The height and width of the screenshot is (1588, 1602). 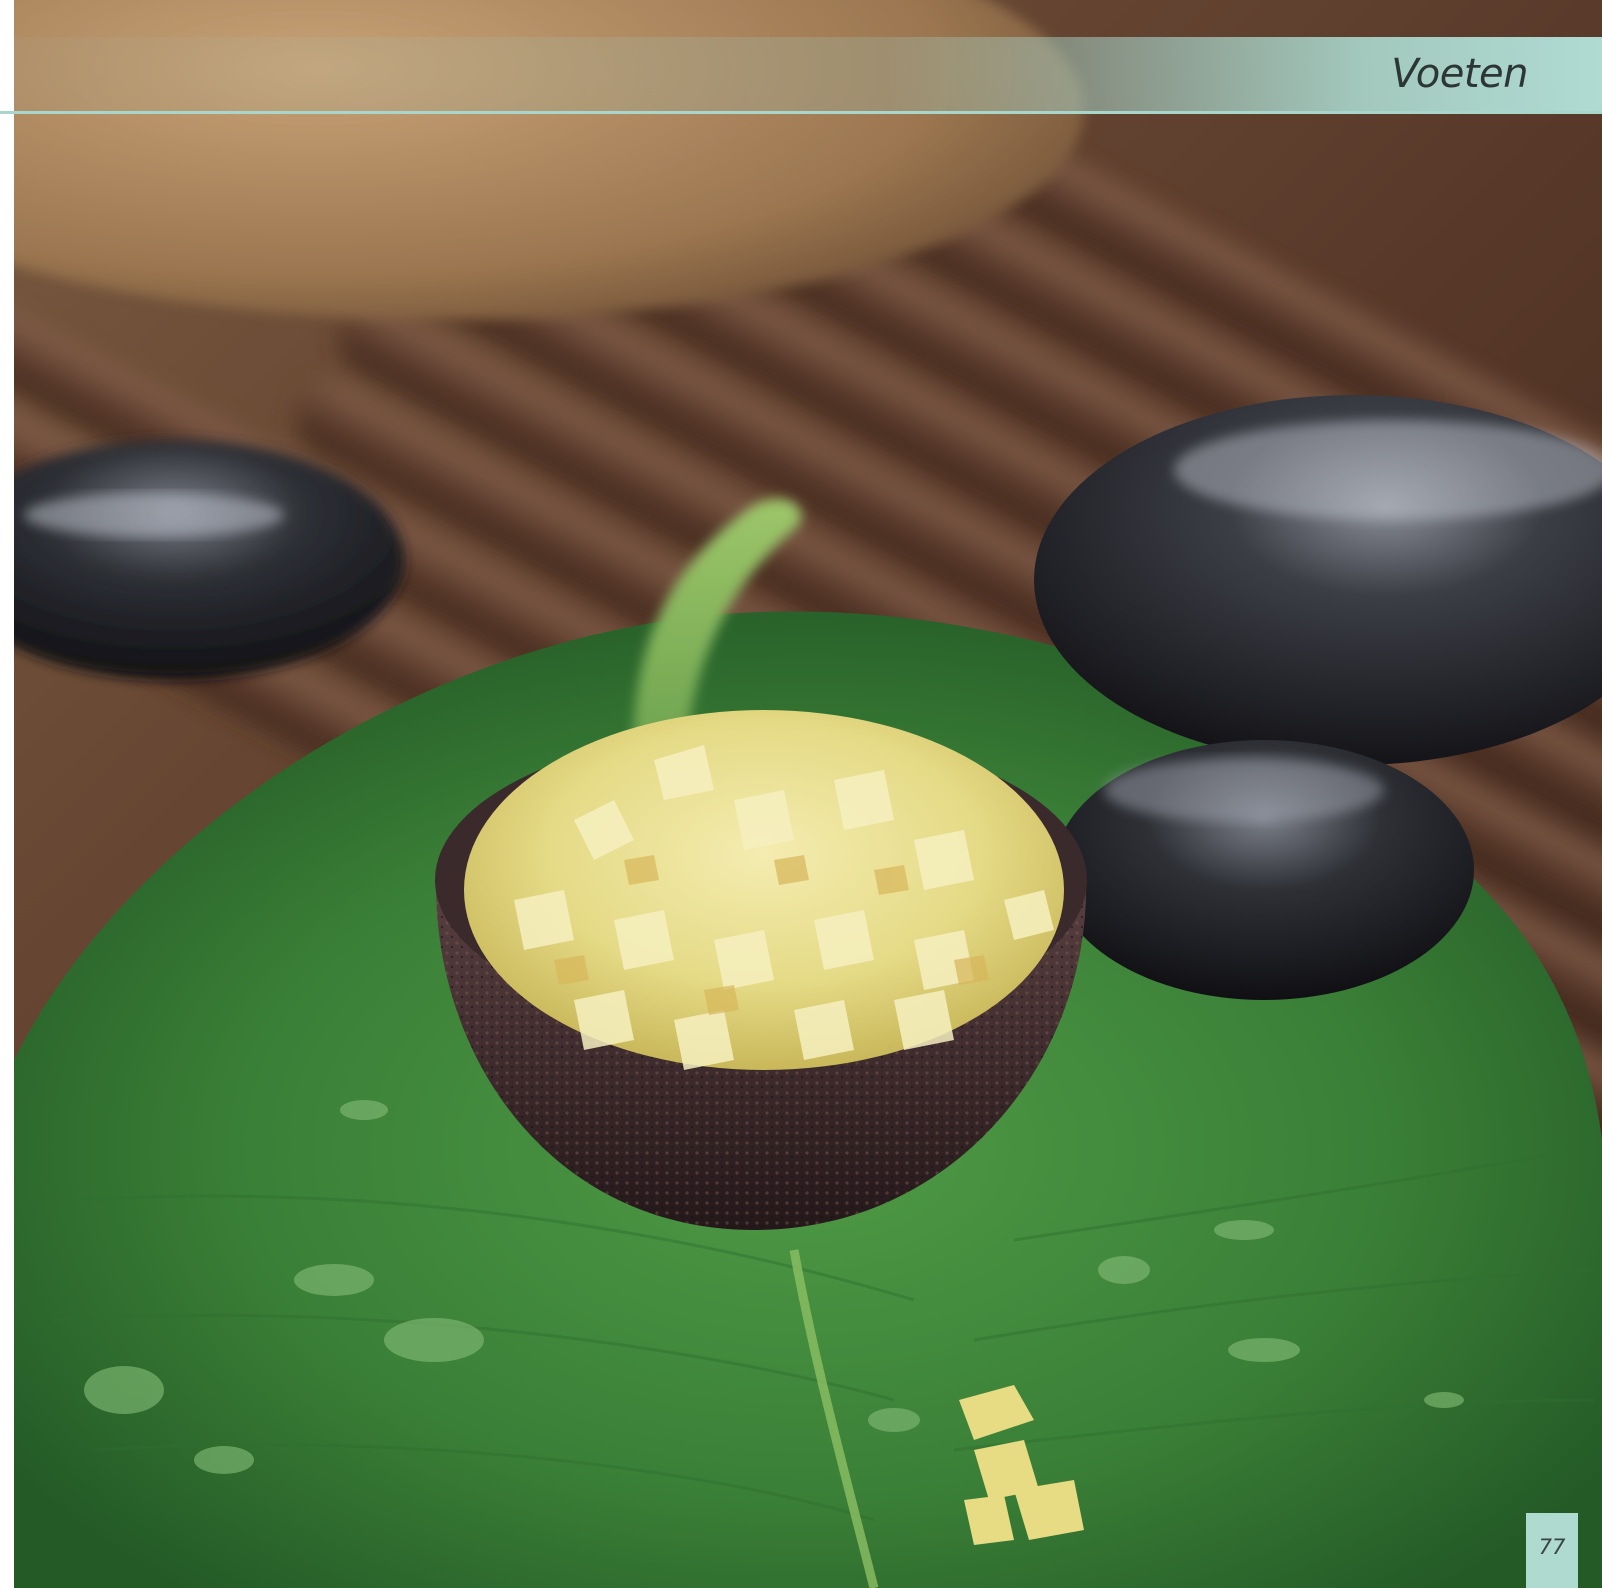 I want to click on chapter-title: Voeten, so click(x=1459, y=74).